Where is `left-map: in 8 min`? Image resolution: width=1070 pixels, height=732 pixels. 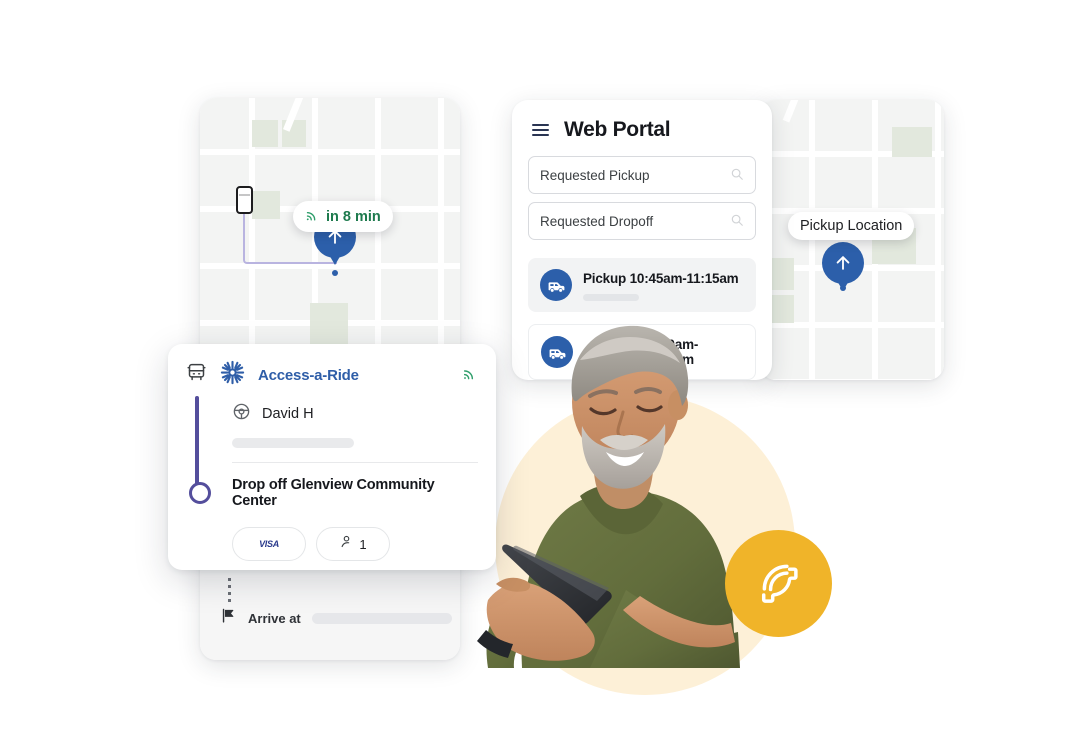 left-map: in 8 min is located at coordinates (330, 228).